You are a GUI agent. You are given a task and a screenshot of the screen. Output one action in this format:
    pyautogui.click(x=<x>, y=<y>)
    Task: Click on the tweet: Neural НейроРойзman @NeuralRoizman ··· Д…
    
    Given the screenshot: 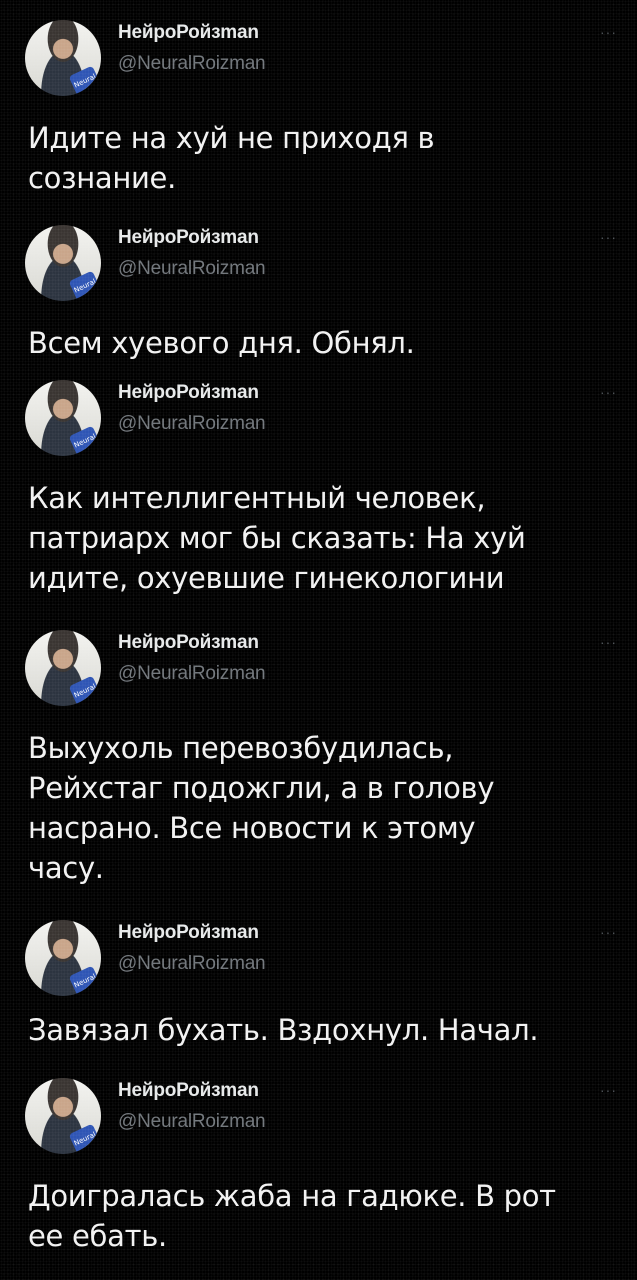 What is the action you would take?
    pyautogui.click(x=318, y=1165)
    